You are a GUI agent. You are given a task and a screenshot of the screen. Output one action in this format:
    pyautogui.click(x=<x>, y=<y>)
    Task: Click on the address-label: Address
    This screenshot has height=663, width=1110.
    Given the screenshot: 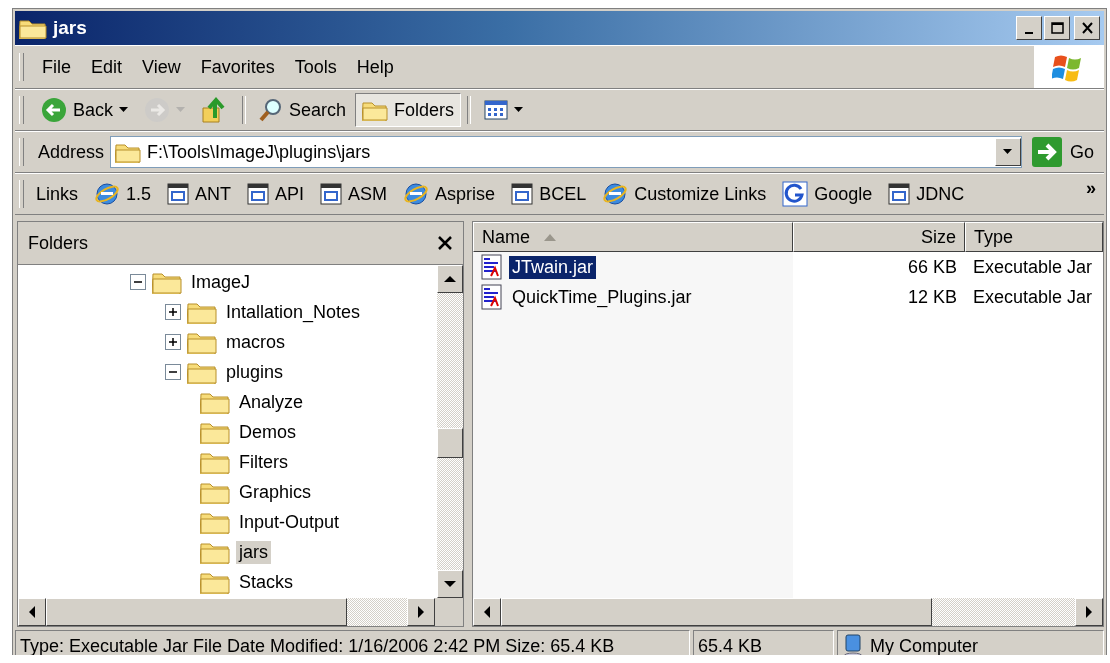 What is the action you would take?
    pyautogui.click(x=71, y=152)
    